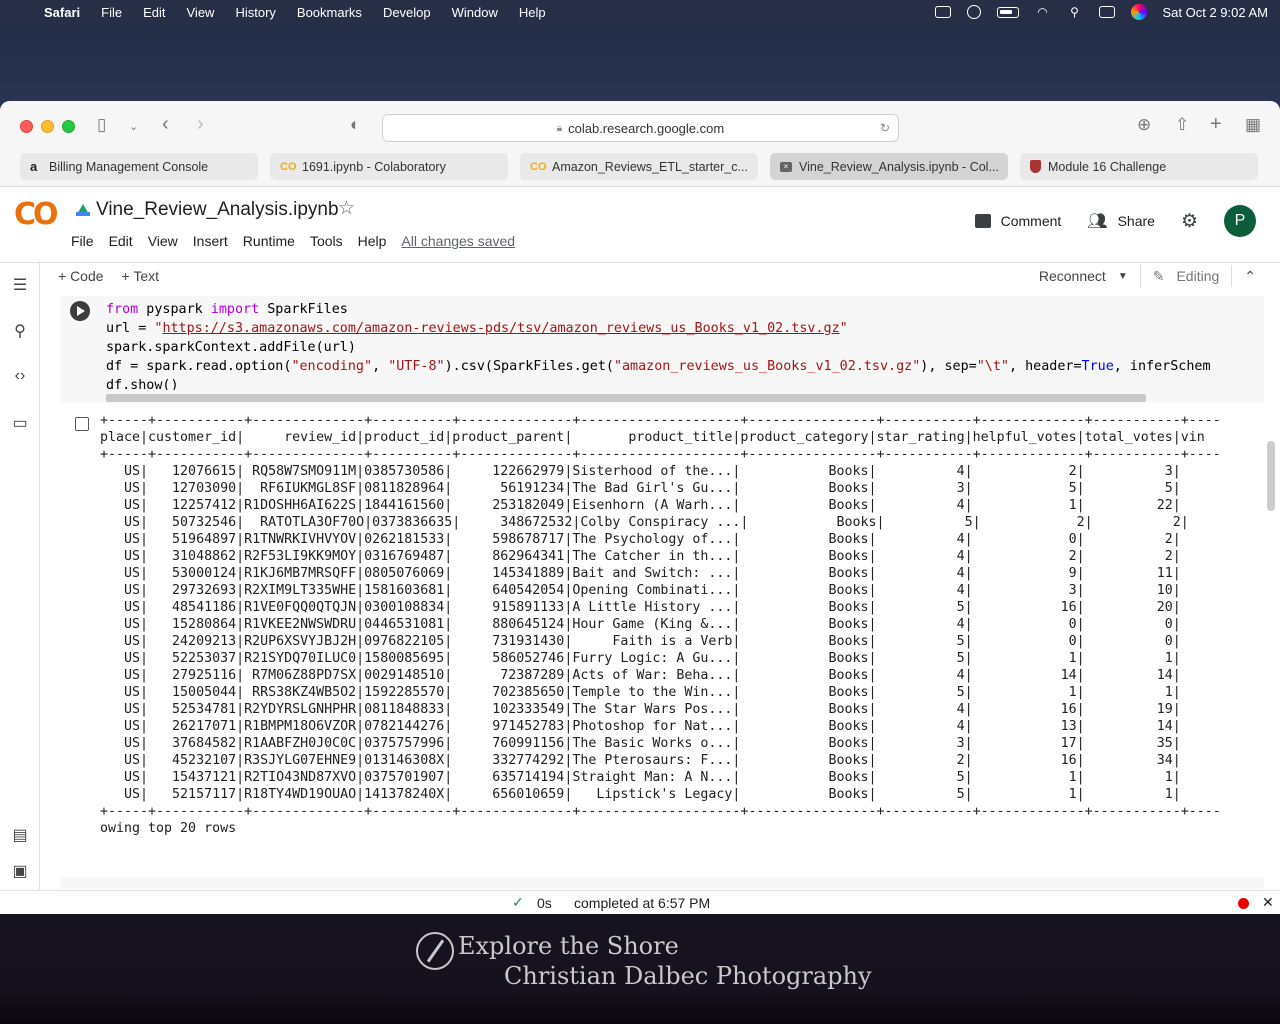  Describe the element at coordinates (458, 241) in the screenshot. I see `save-status: All changes saved` at that location.